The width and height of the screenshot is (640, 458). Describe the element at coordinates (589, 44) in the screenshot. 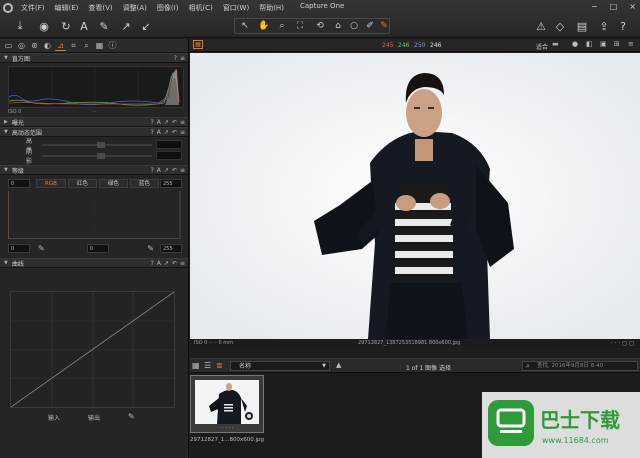

I see `before-after-icon: ◧` at that location.